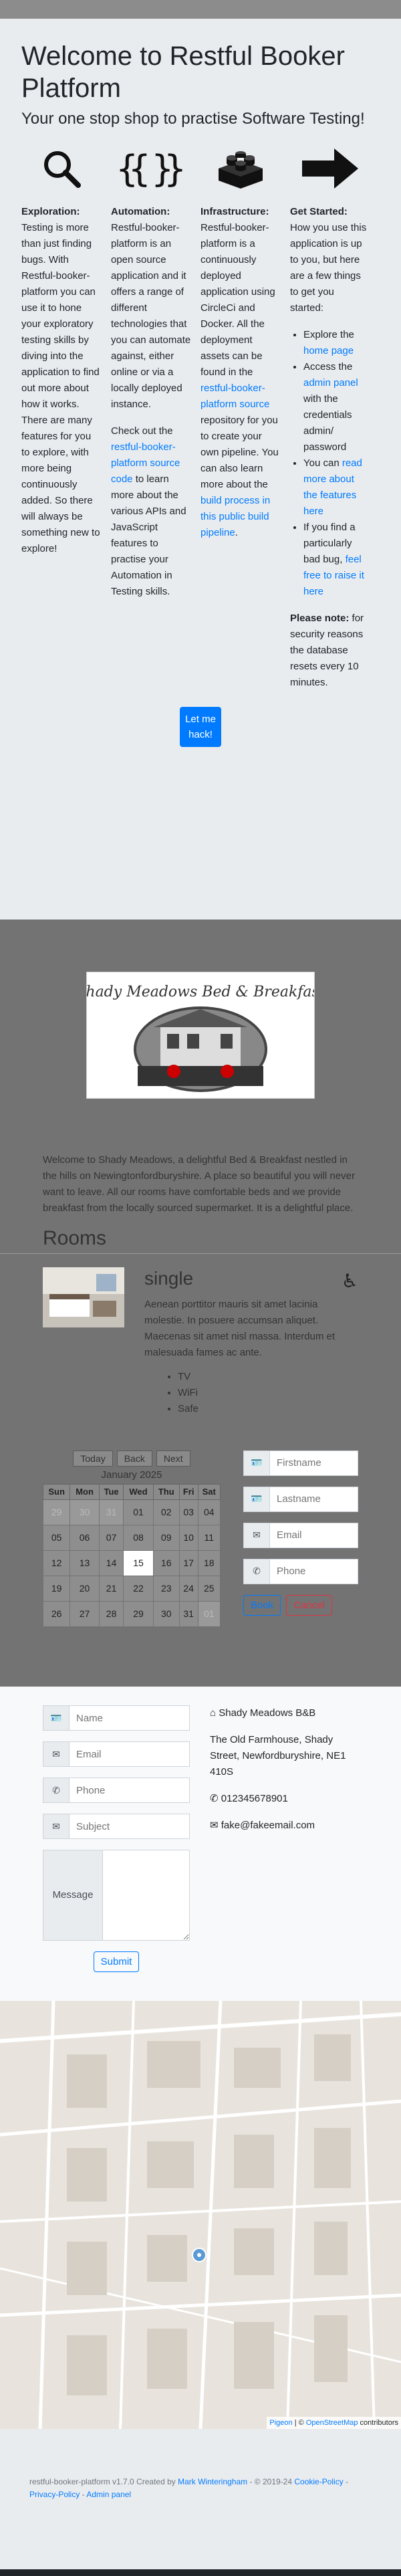 This screenshot has width=401, height=2576. Describe the element at coordinates (209, 1562) in the screenshot. I see `calendar-day: 18` at that location.